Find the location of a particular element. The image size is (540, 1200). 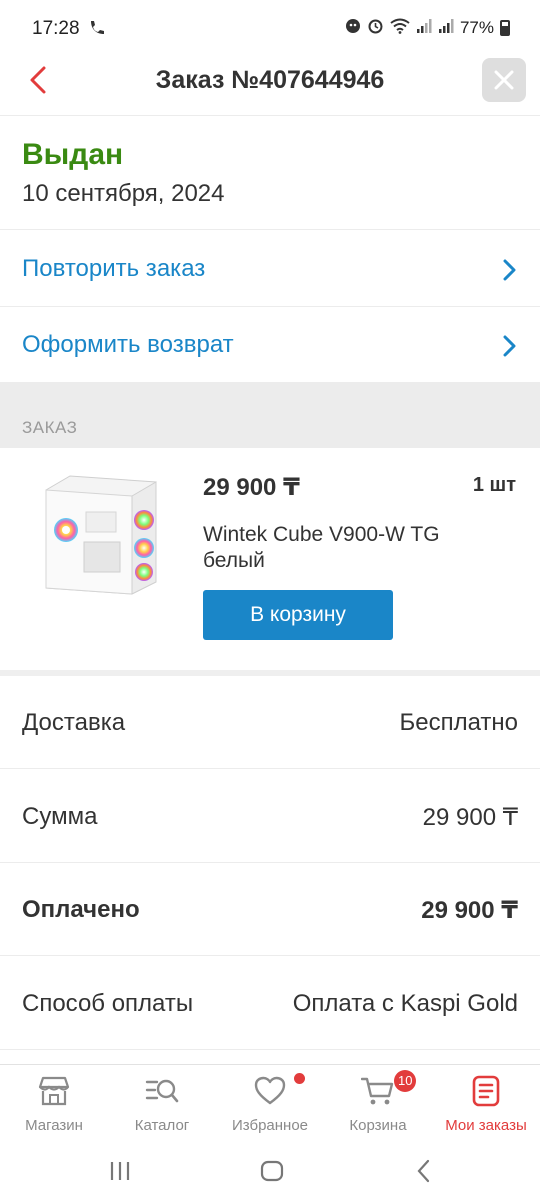

nav-favorites: Избранное is located at coordinates (270, 1104).